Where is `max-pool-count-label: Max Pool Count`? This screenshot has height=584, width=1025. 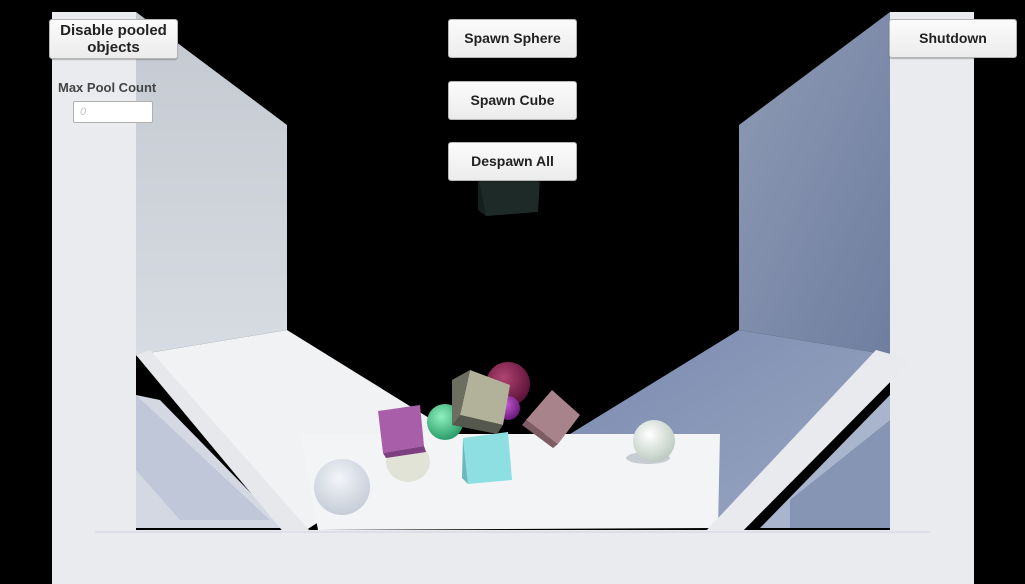 max-pool-count-label: Max Pool Count is located at coordinates (107, 87).